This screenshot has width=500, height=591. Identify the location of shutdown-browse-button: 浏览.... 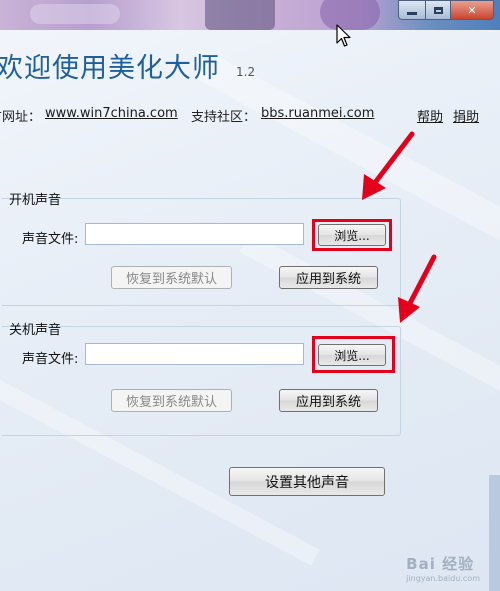
(352, 355).